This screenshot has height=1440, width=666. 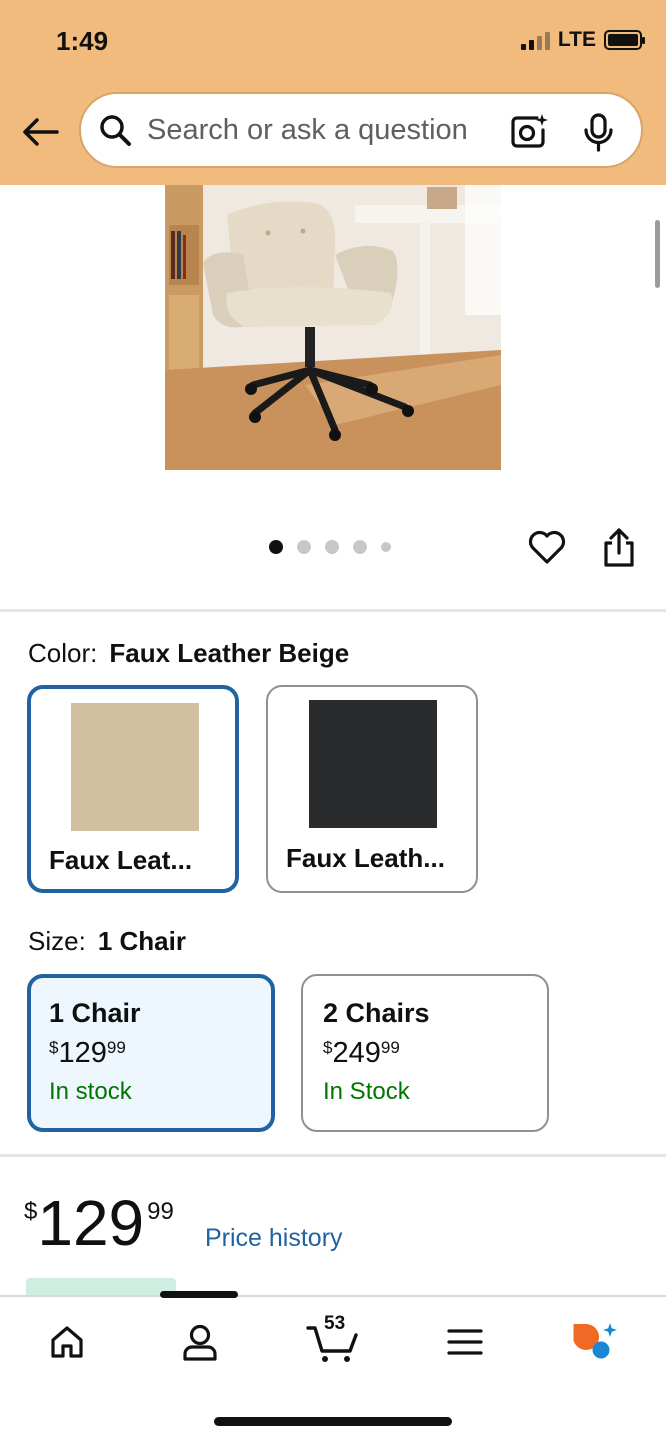 What do you see at coordinates (135, 767) in the screenshot?
I see `color-swatch-beige` at bounding box center [135, 767].